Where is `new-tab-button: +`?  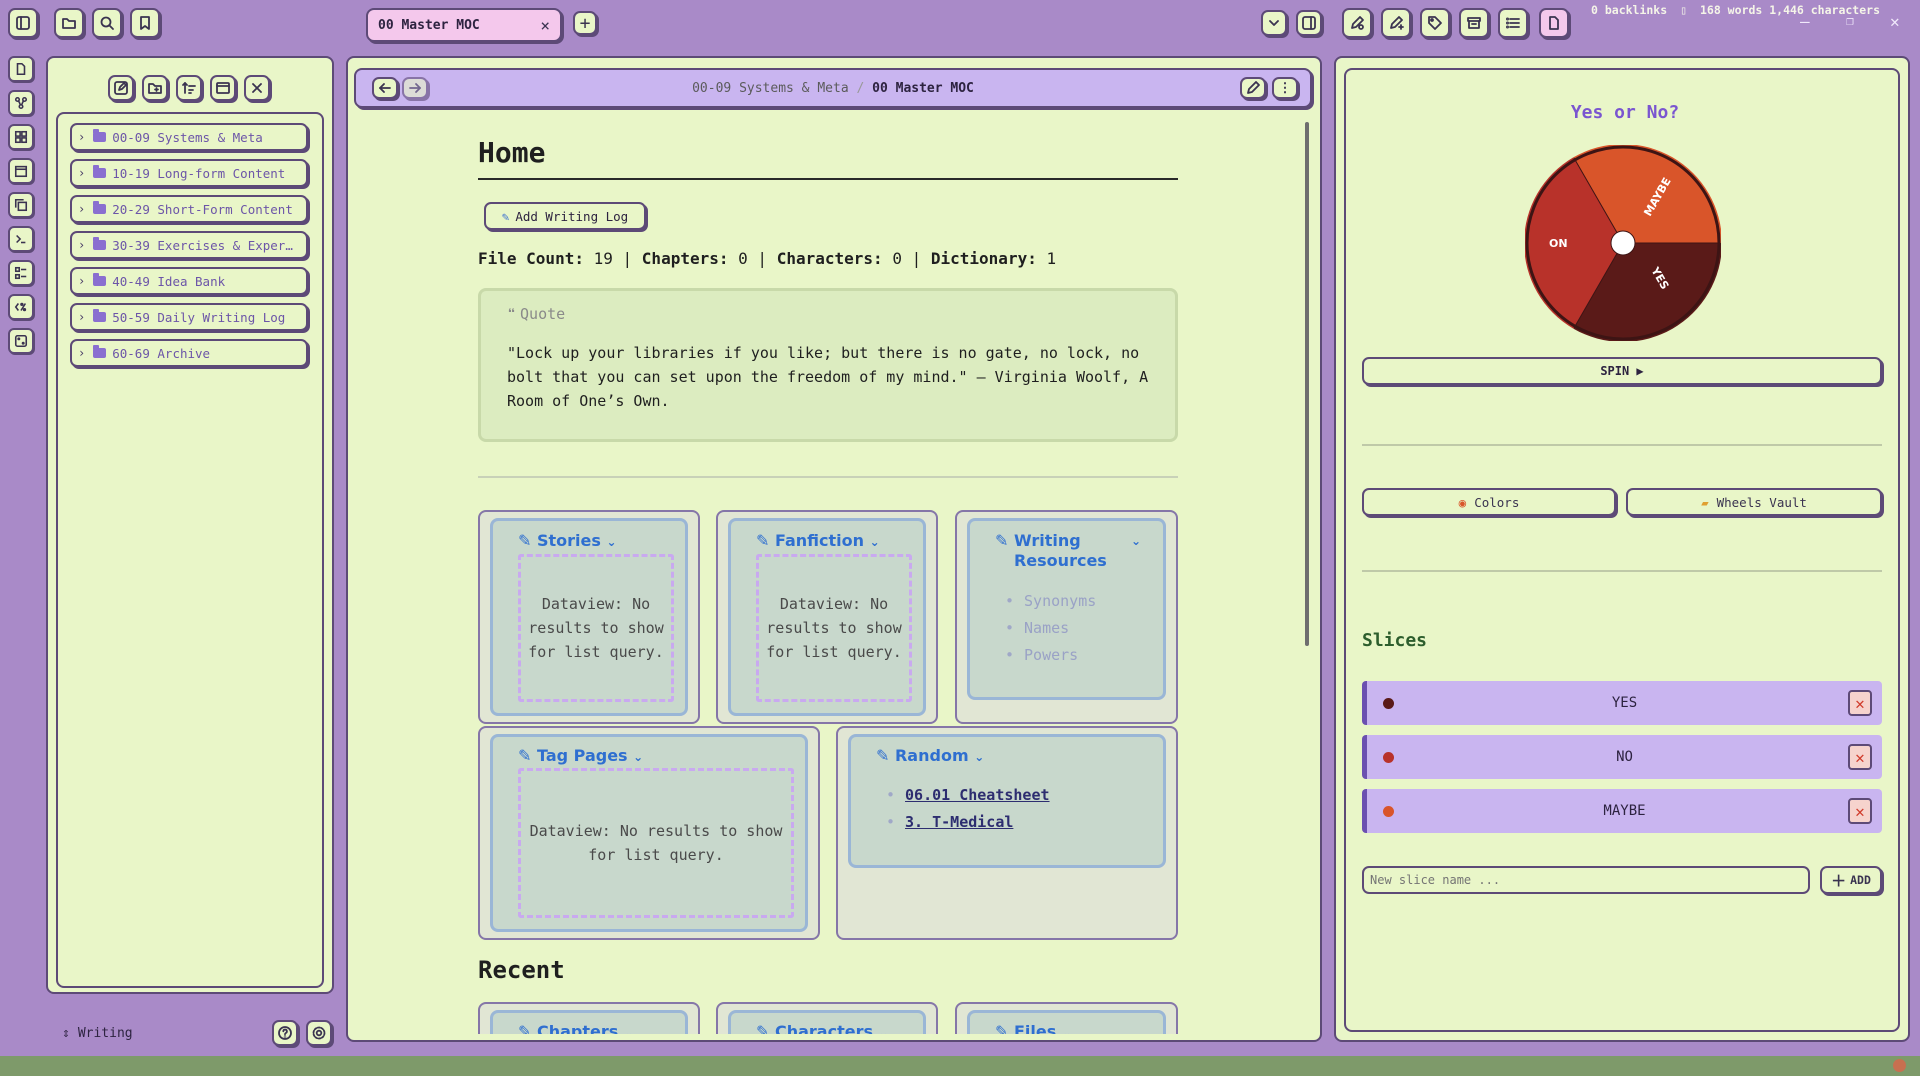
new-tab-button: + is located at coordinates (585, 23).